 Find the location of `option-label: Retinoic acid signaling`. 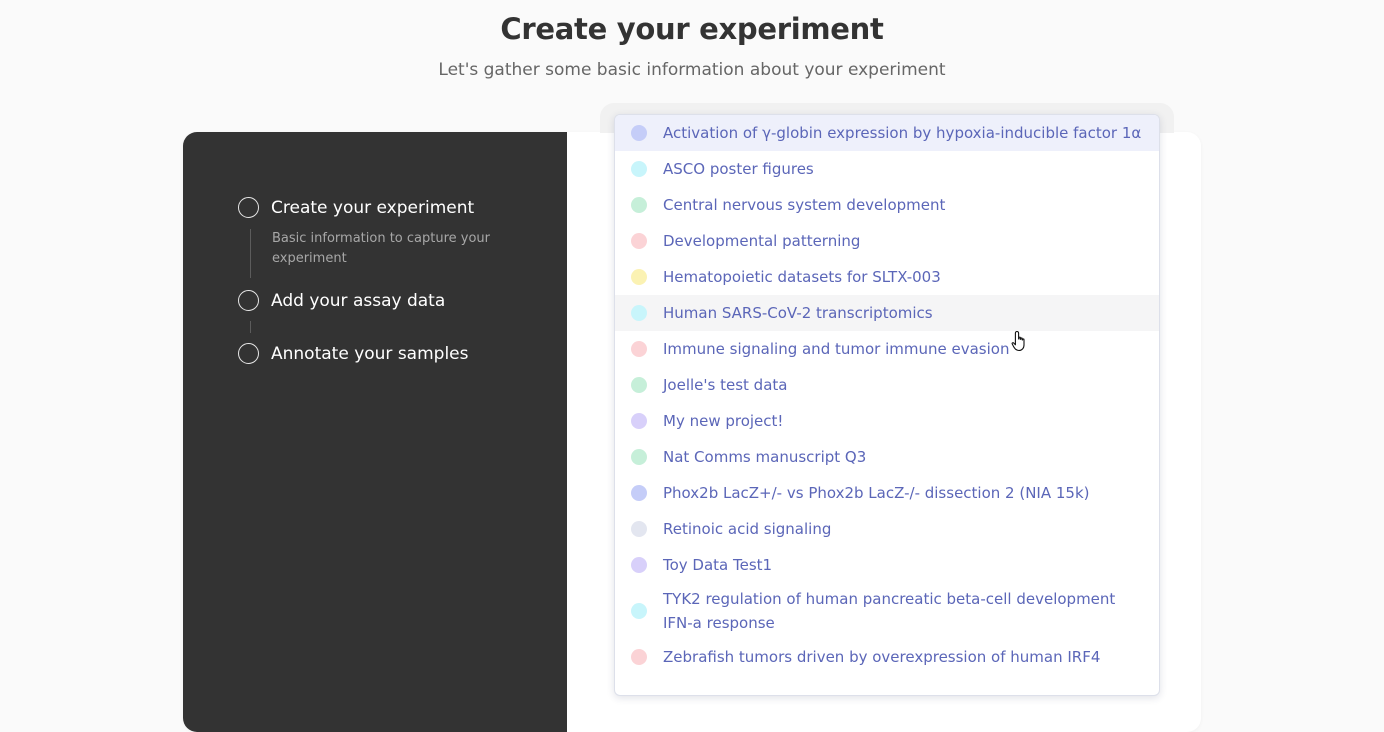

option-label: Retinoic acid signaling is located at coordinates (747, 529).